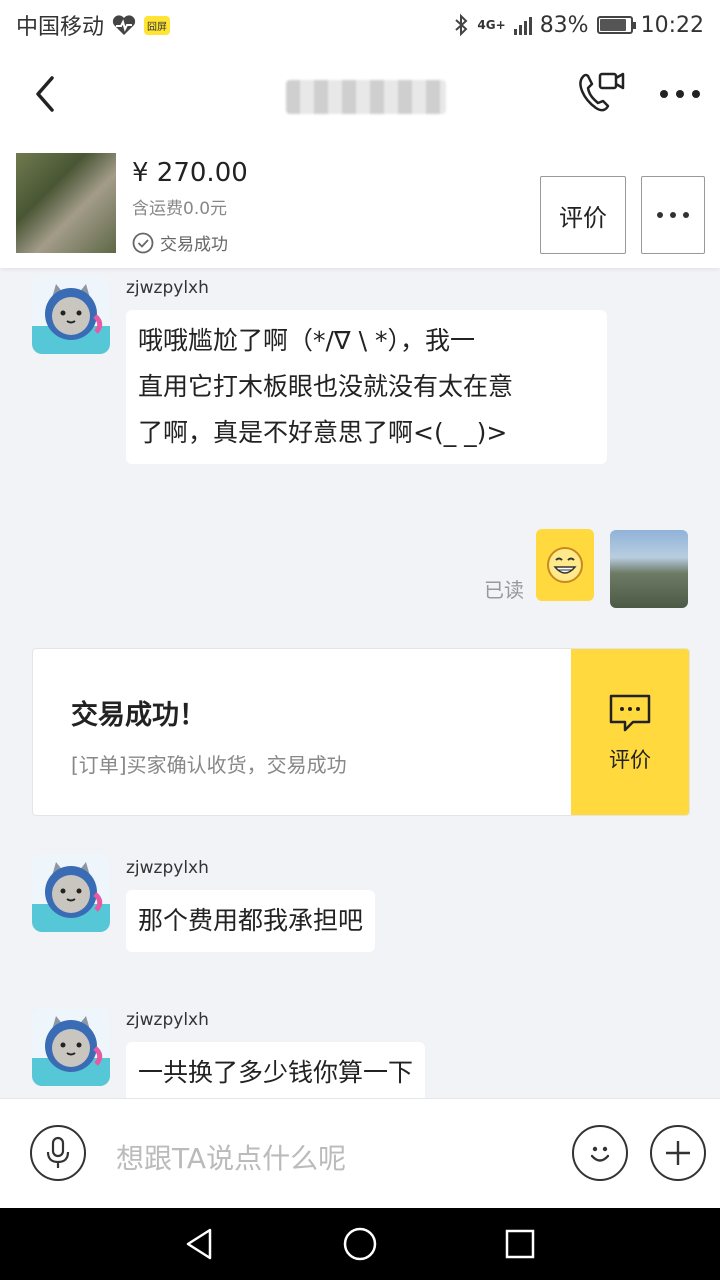 The image size is (720, 1280). Describe the element at coordinates (143, 242) in the screenshot. I see `check-circle-icon` at that location.